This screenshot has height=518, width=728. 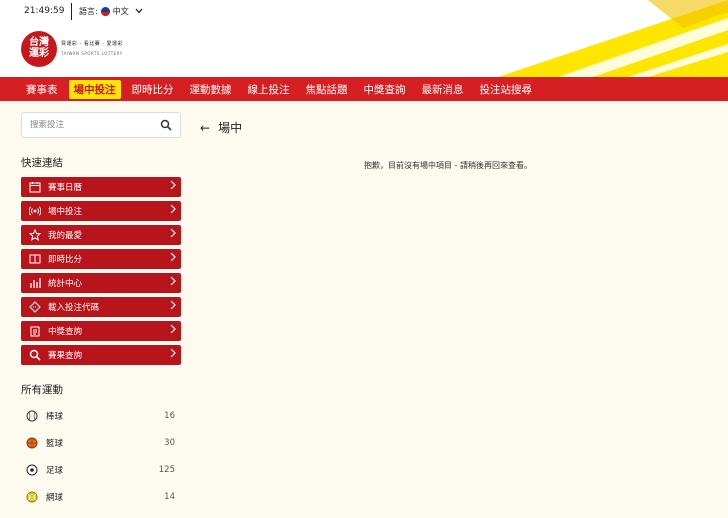 What do you see at coordinates (448, 165) in the screenshot?
I see `empty-state-message: 抱歉，目前沒有場中項目 - 請稍後再回來查看。` at bounding box center [448, 165].